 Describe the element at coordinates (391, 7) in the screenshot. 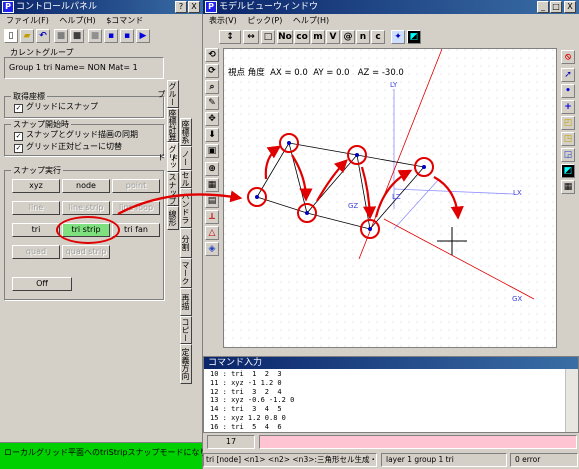

I see `model-view-titlebar: P モデルビューウィンドウ _ □ X` at that location.